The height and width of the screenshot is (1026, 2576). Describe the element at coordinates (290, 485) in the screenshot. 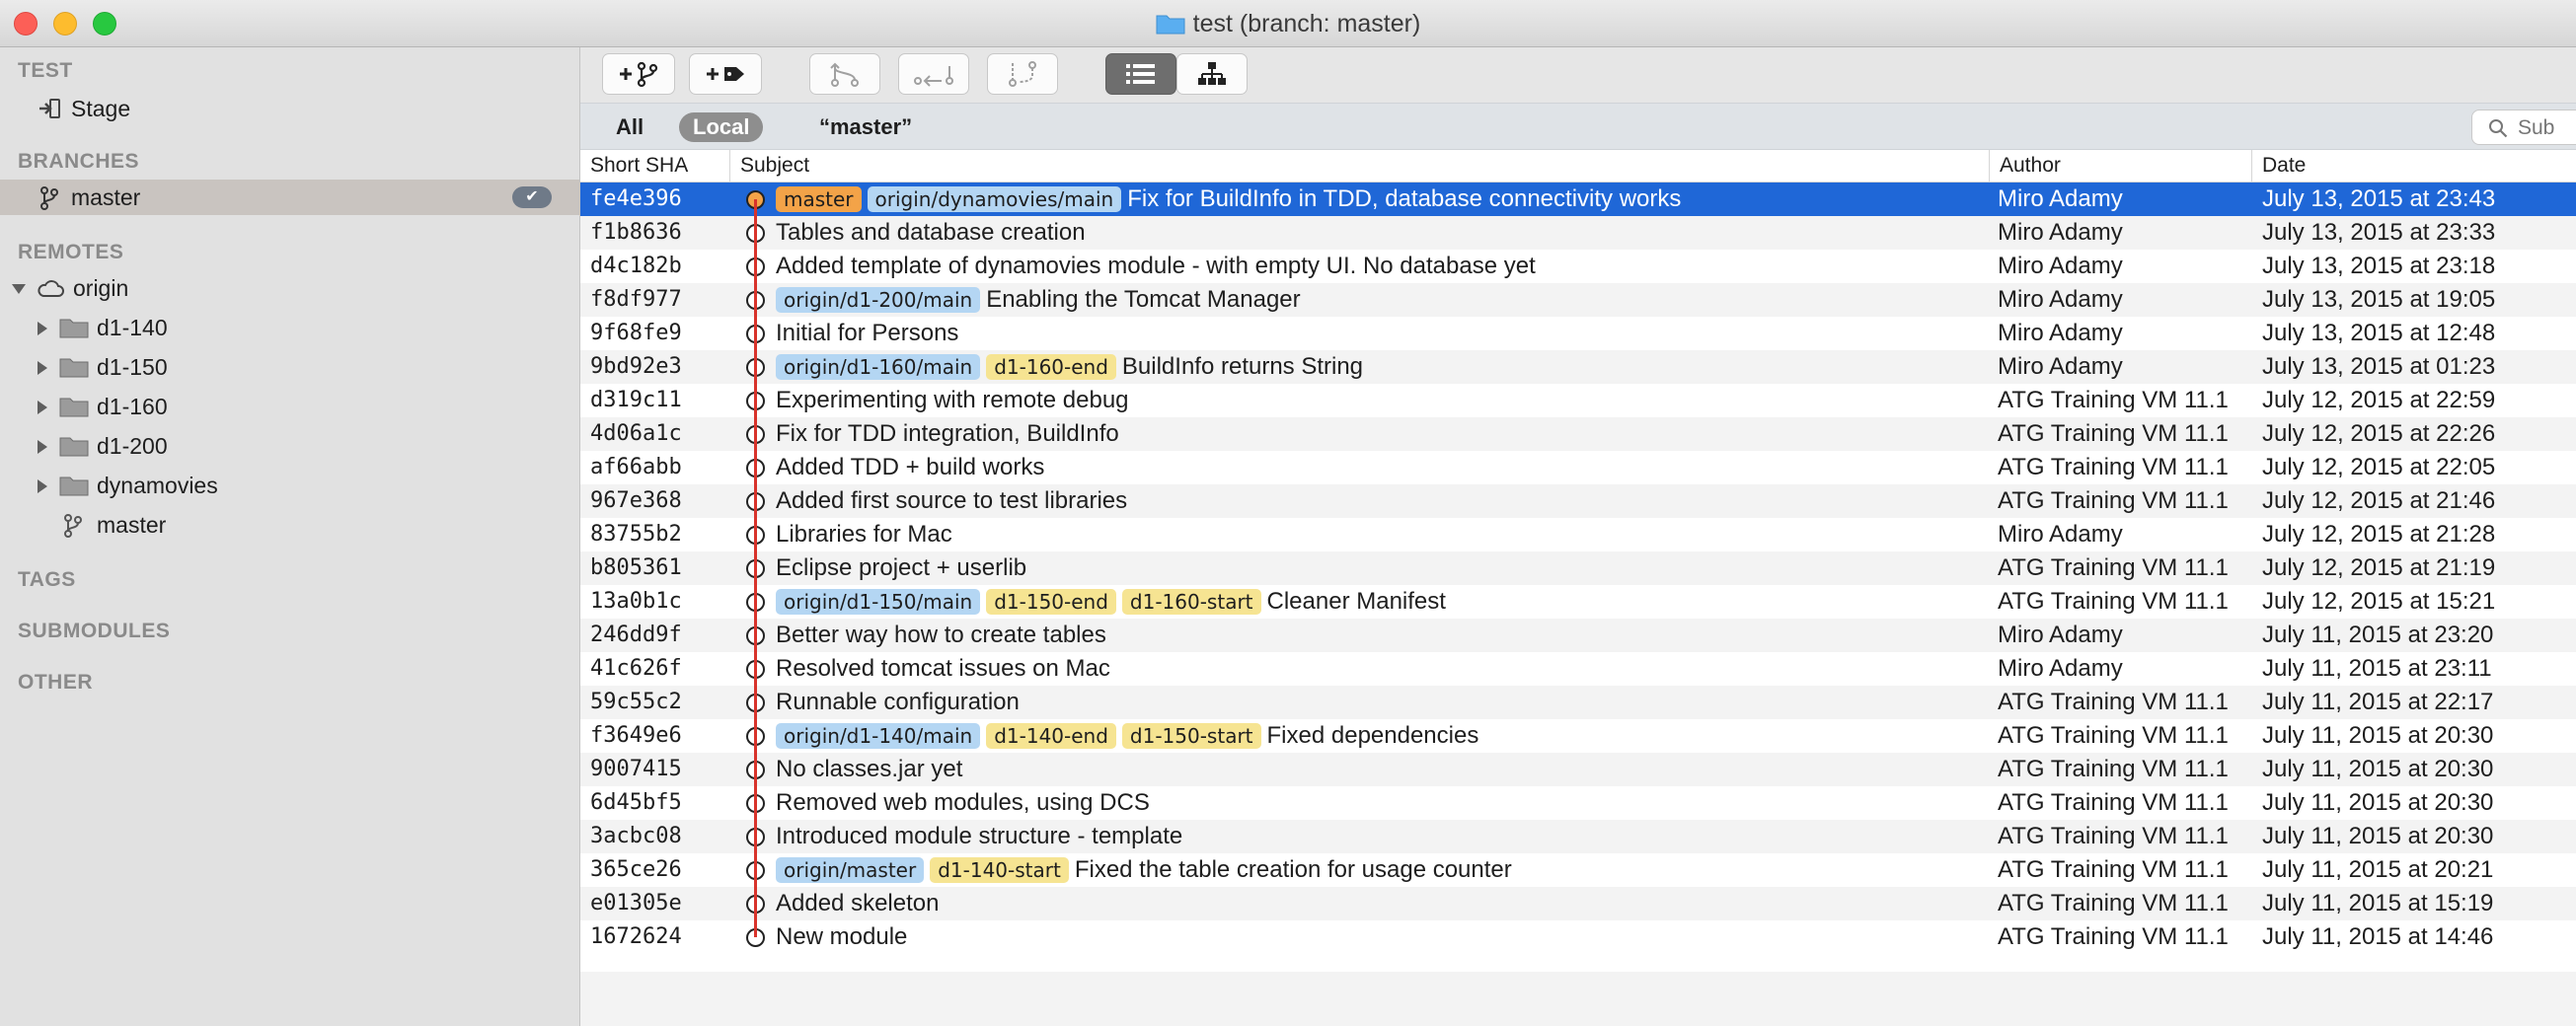

I see `sidebar-item-remote-folder: dynamovies` at that location.